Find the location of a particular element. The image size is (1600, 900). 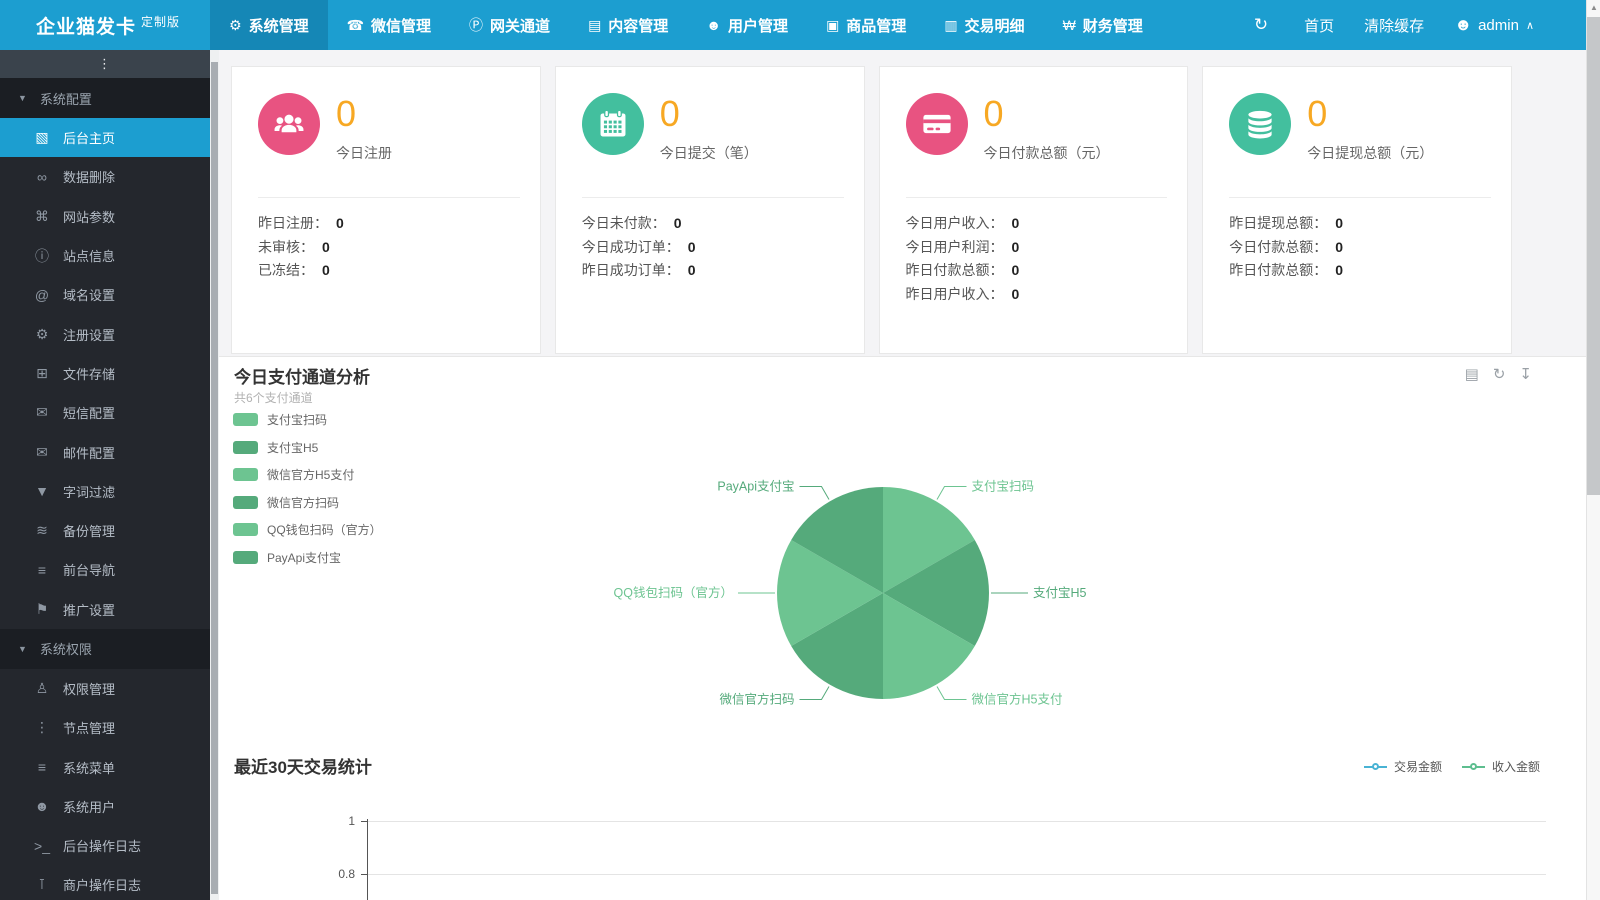

user-menu: ☻ admin ∧ is located at coordinates (1494, 25).